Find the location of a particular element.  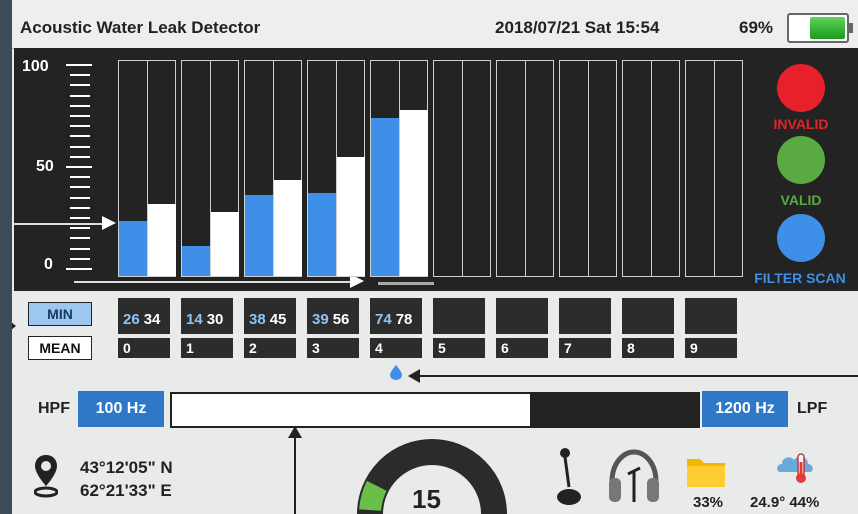

channel-number: 8 is located at coordinates (648, 348).